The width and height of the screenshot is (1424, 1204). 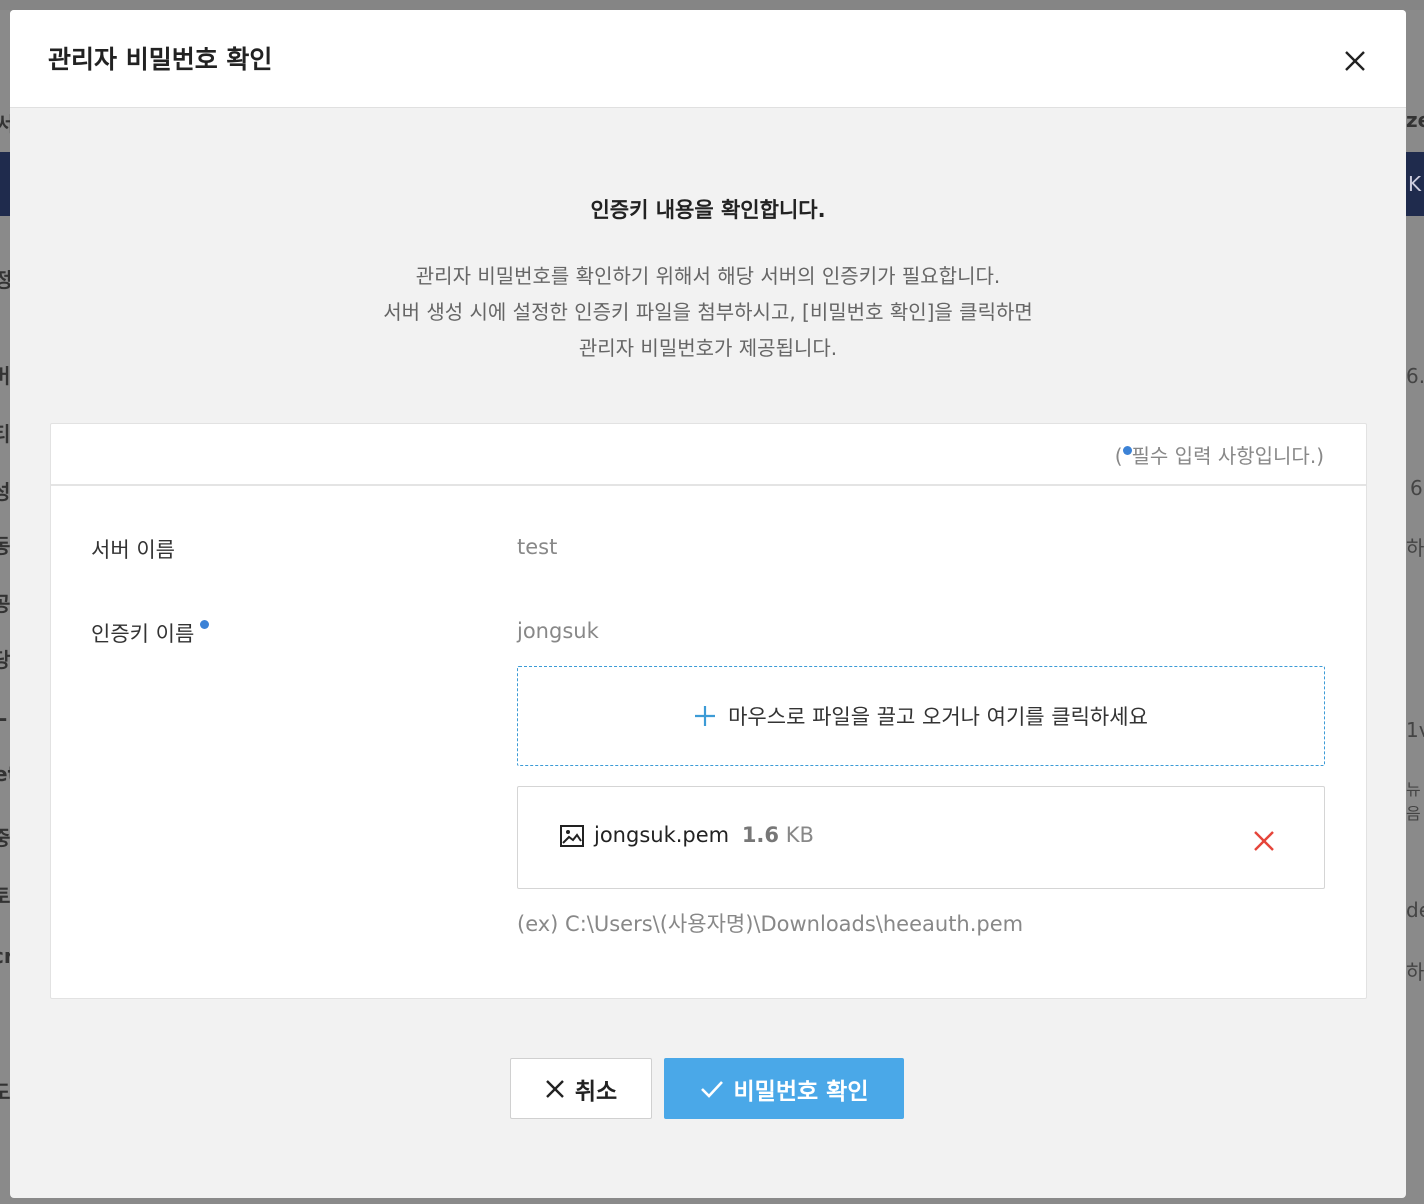 What do you see at coordinates (760, 835) in the screenshot?
I see `file-size-value: 1.6` at bounding box center [760, 835].